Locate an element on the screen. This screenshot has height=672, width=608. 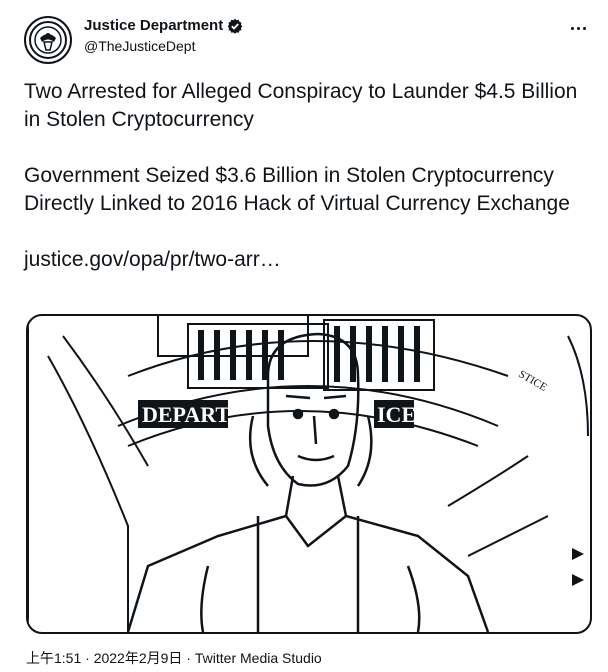
tweet-header: Justice Department @TheJusticeDept is located at coordinates (309, 39).